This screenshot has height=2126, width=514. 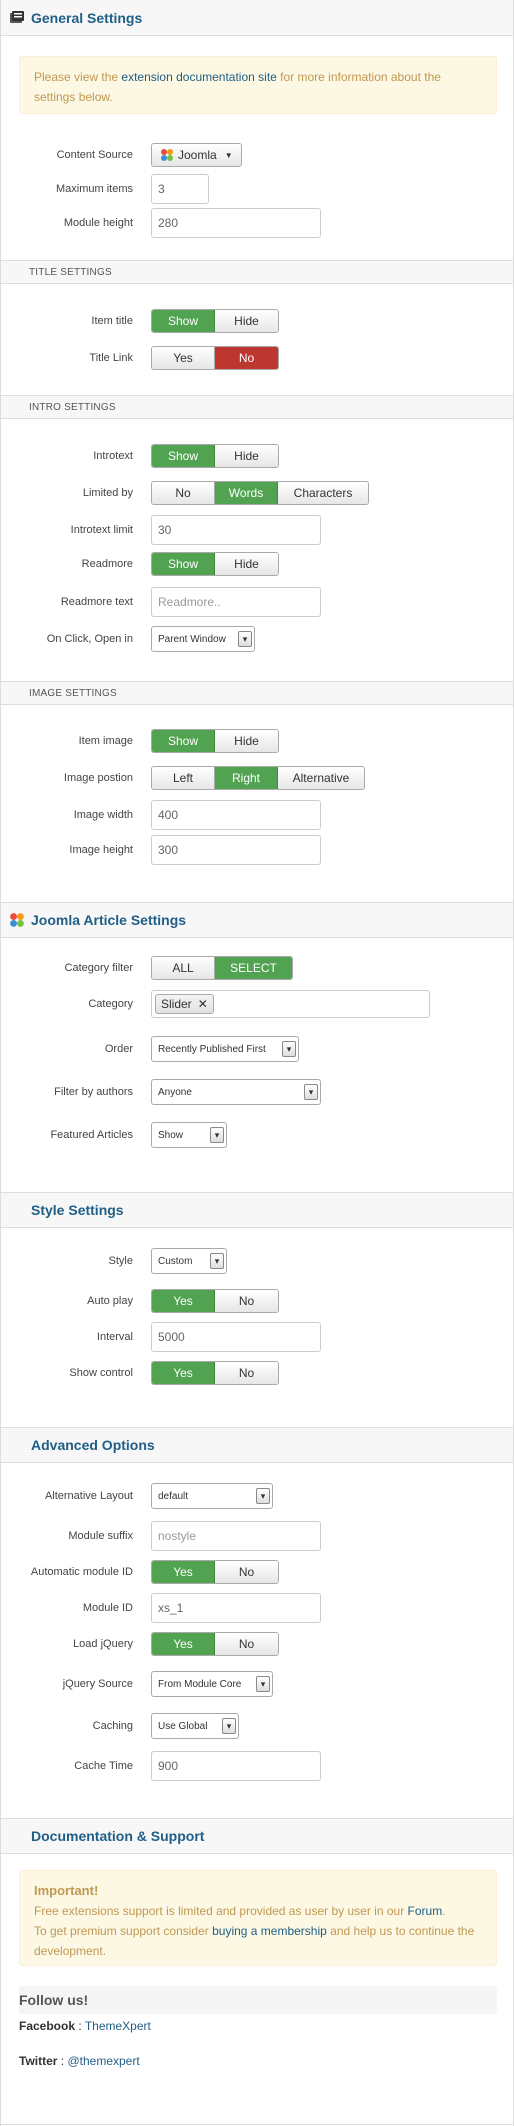 What do you see at coordinates (183, 1572) in the screenshot?
I see `auto-module-id-yes-button: Yes` at bounding box center [183, 1572].